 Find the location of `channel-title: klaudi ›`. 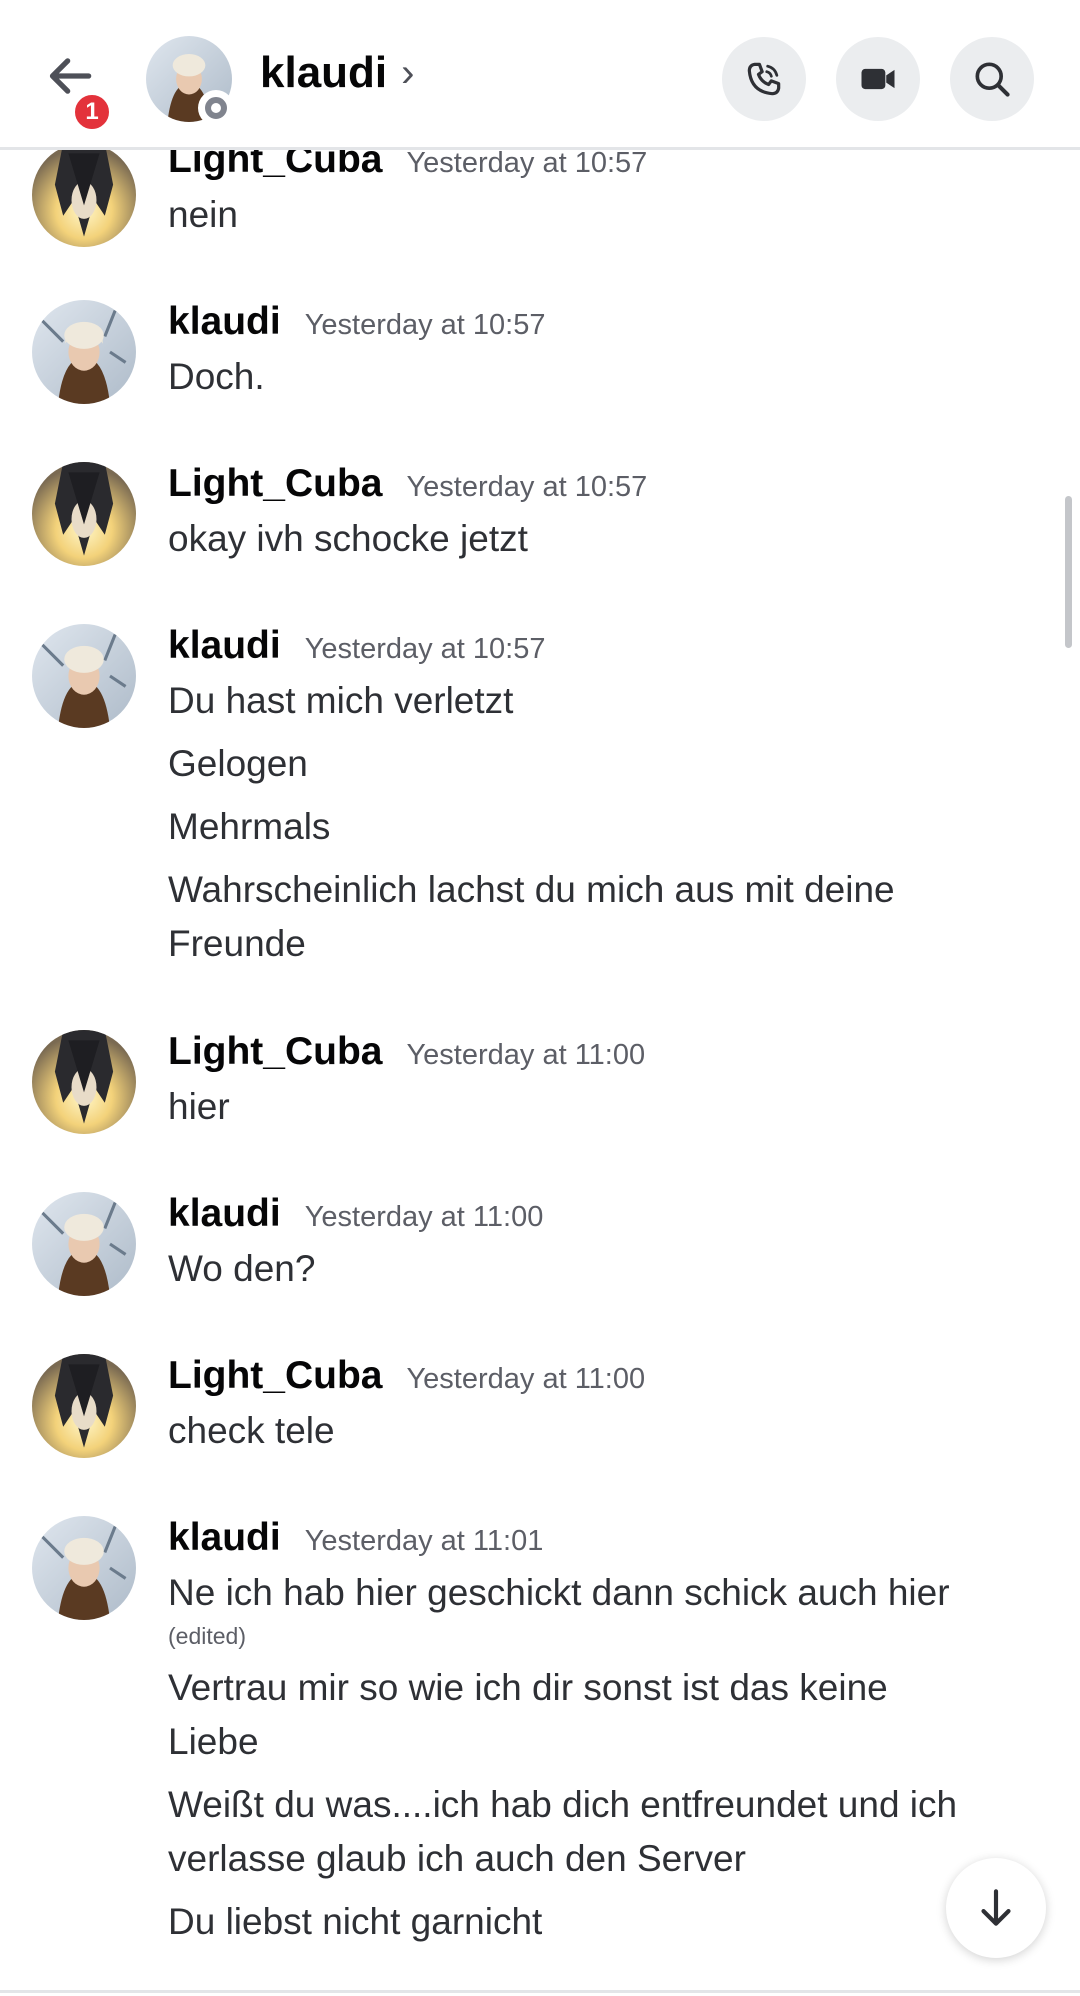

channel-title: klaudi › is located at coordinates (337, 73).